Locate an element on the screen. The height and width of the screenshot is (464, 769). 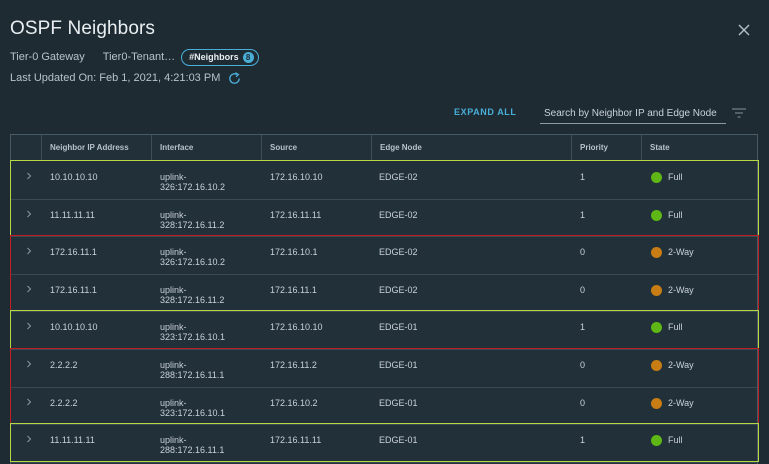
filter-icon is located at coordinates (739, 113).